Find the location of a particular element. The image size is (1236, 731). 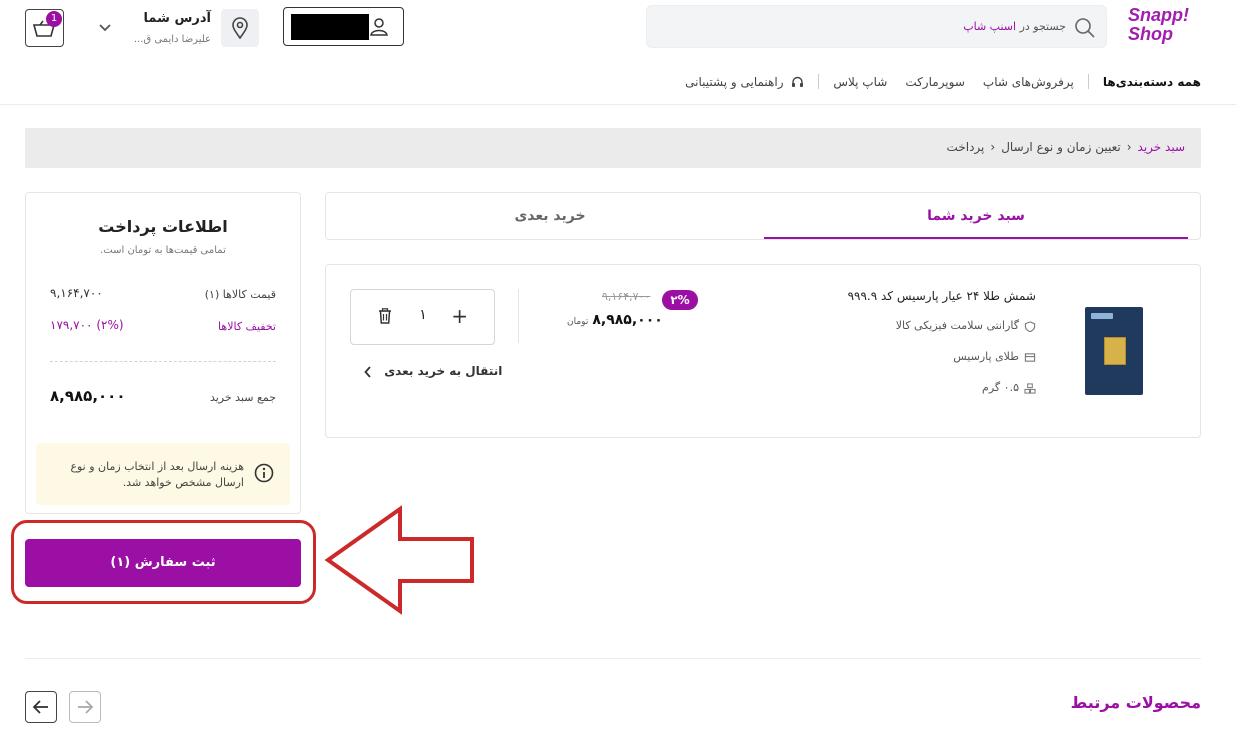

search-bar: جستجو در اسنپ شاپ is located at coordinates (876, 26).